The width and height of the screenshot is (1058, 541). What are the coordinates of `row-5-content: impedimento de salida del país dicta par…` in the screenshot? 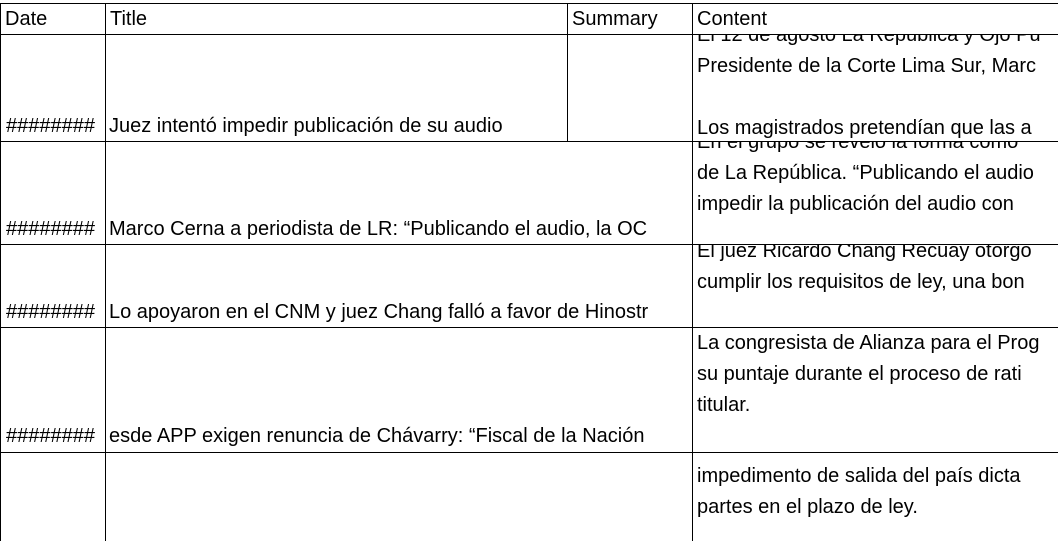 It's located at (877, 497).